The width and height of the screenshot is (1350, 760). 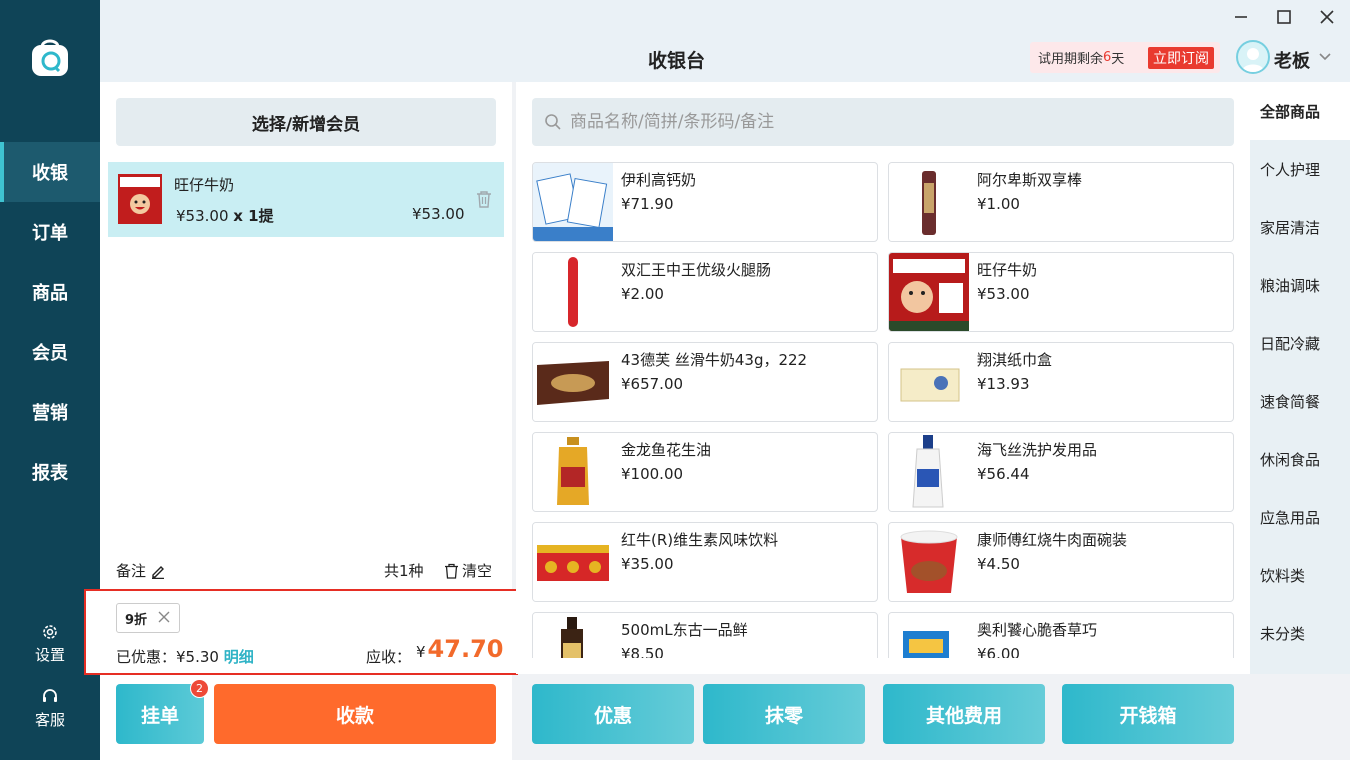 What do you see at coordinates (1003, 474) in the screenshot?
I see `product-price: ¥56.44` at bounding box center [1003, 474].